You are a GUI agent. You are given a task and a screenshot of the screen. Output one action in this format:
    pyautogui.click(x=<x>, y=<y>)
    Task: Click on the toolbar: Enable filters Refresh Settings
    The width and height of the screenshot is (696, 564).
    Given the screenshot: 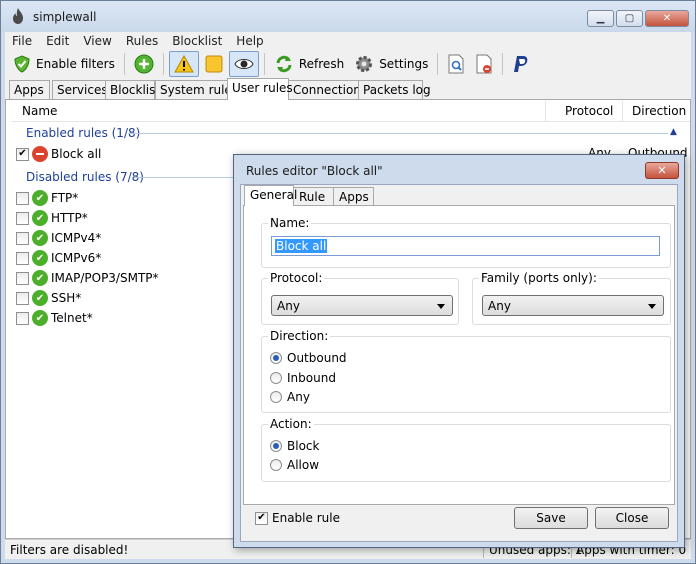 What is the action you would take?
    pyautogui.click(x=348, y=64)
    